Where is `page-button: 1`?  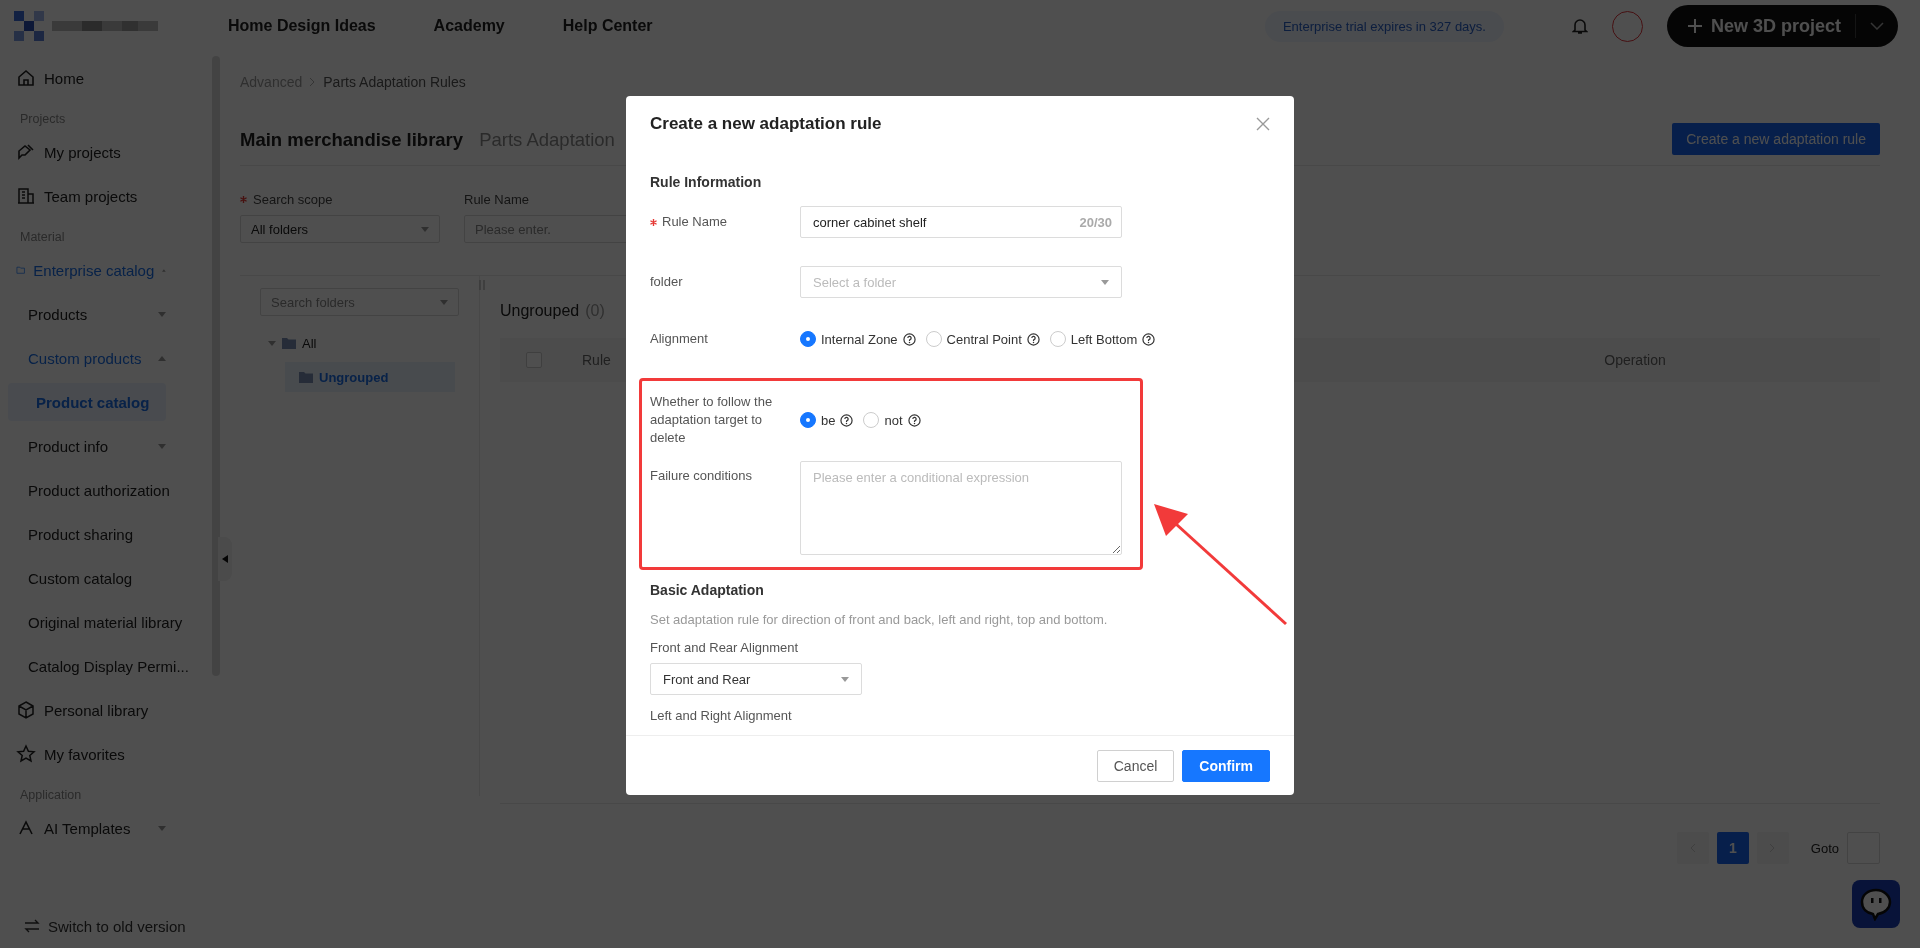 page-button: 1 is located at coordinates (1732, 848).